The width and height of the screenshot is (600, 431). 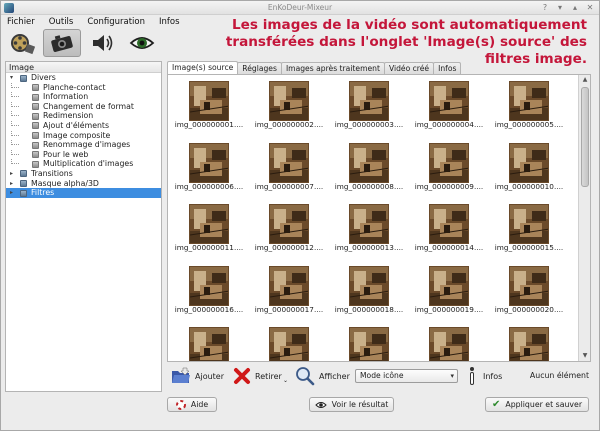 What do you see at coordinates (83, 78) in the screenshot?
I see `tree-item: ▾ Divers` at bounding box center [83, 78].